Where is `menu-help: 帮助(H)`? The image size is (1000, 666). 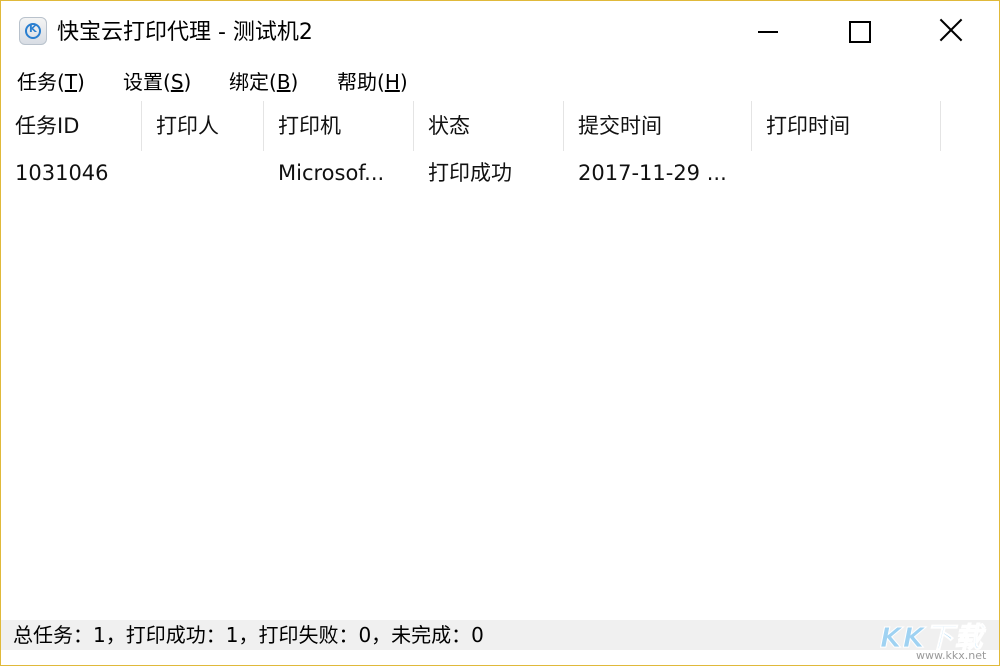
menu-help: 帮助(H) is located at coordinates (372, 82).